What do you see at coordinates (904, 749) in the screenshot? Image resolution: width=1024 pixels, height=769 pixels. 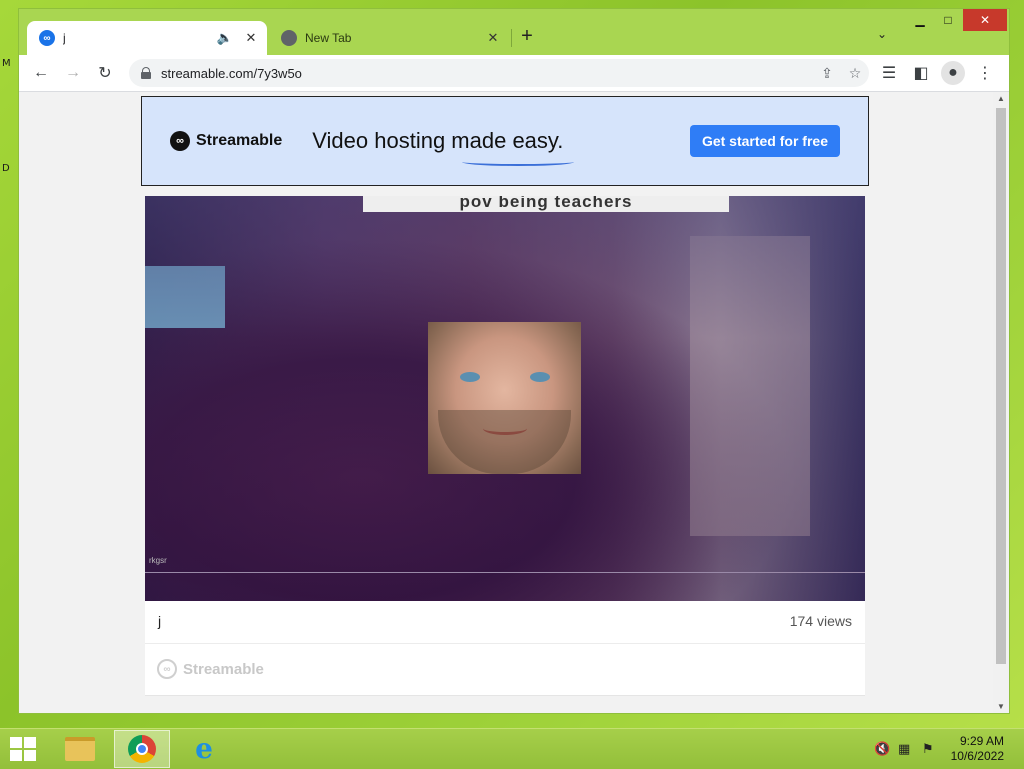 I see `network-icon: ▦` at bounding box center [904, 749].